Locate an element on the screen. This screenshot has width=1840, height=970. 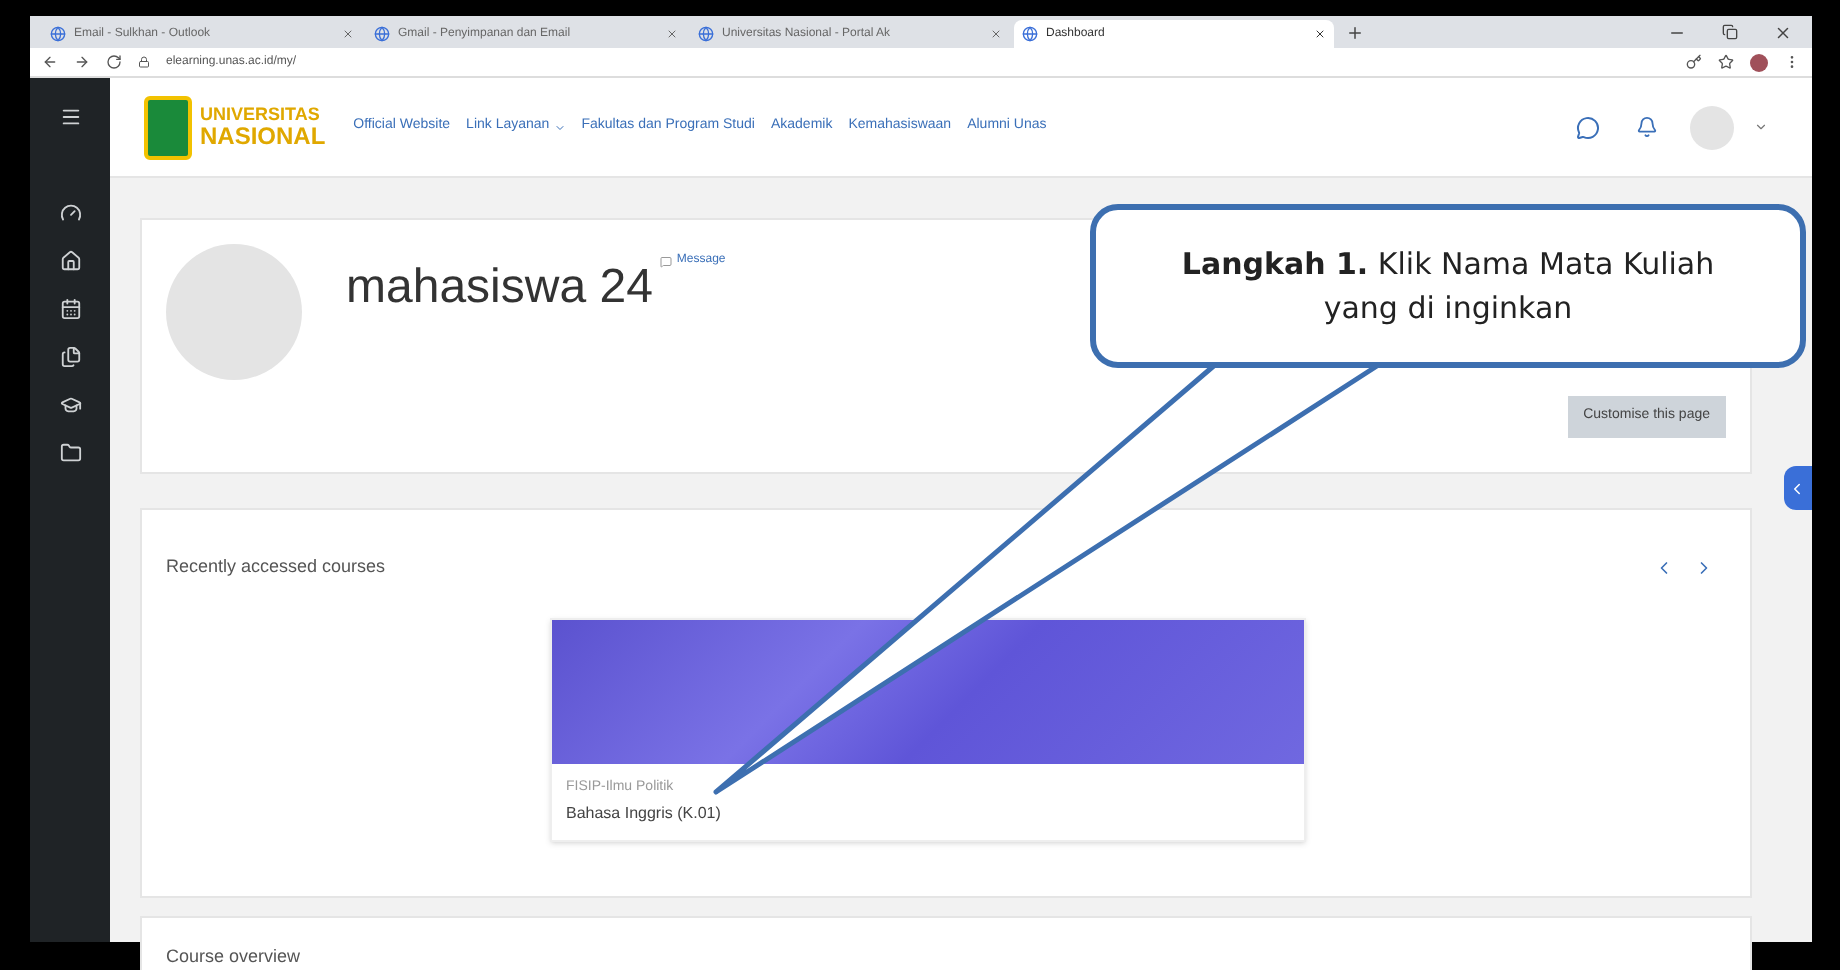
callout-text: Langkah 1. Klik Nama Mata Kuliah yang di inginkan is located at coordinates (1448, 286).